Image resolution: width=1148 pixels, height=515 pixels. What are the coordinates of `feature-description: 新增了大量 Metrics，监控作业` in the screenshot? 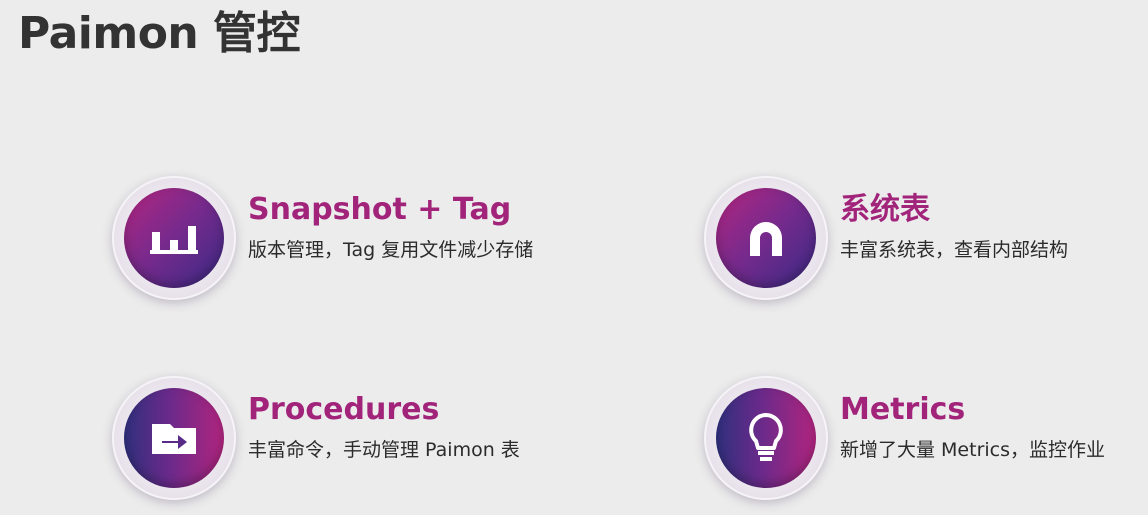 It's located at (973, 450).